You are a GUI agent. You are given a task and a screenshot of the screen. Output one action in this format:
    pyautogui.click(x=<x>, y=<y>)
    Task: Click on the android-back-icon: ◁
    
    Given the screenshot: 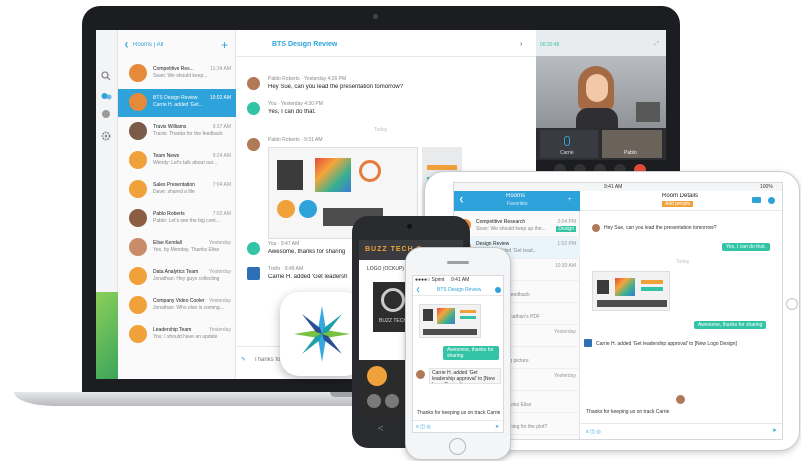 What is the action you would take?
    pyautogui.click(x=380, y=429)
    